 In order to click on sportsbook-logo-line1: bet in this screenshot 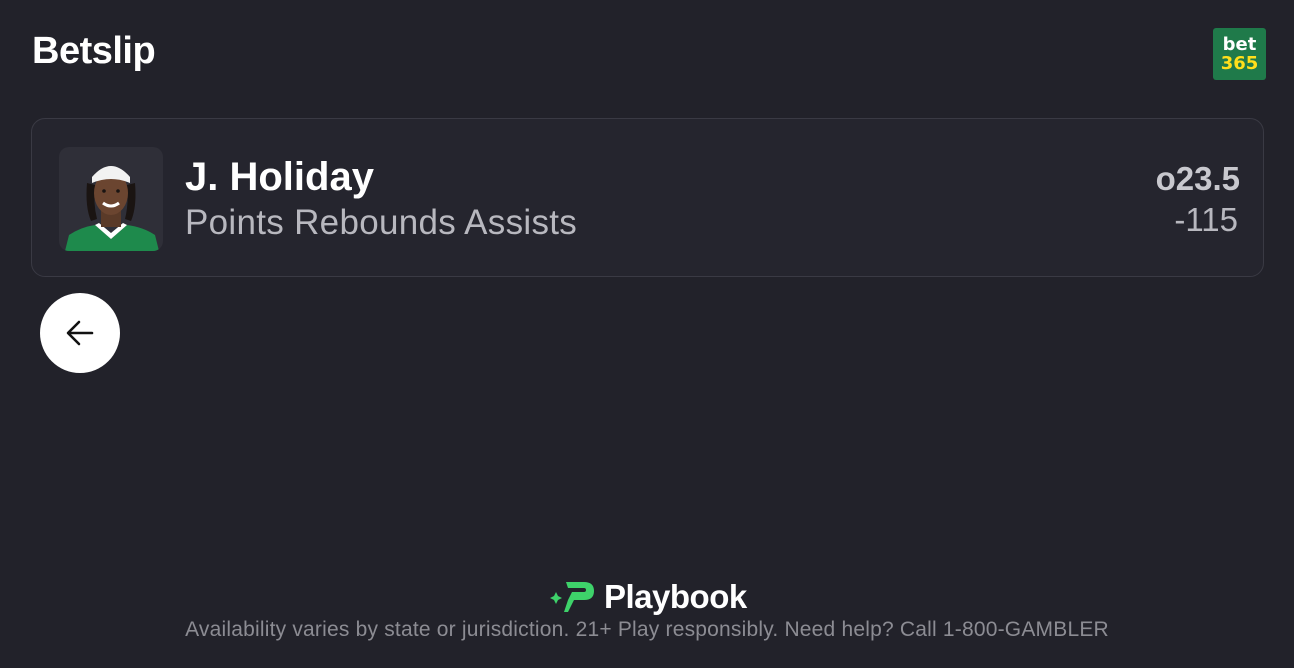, I will do `click(1239, 44)`.